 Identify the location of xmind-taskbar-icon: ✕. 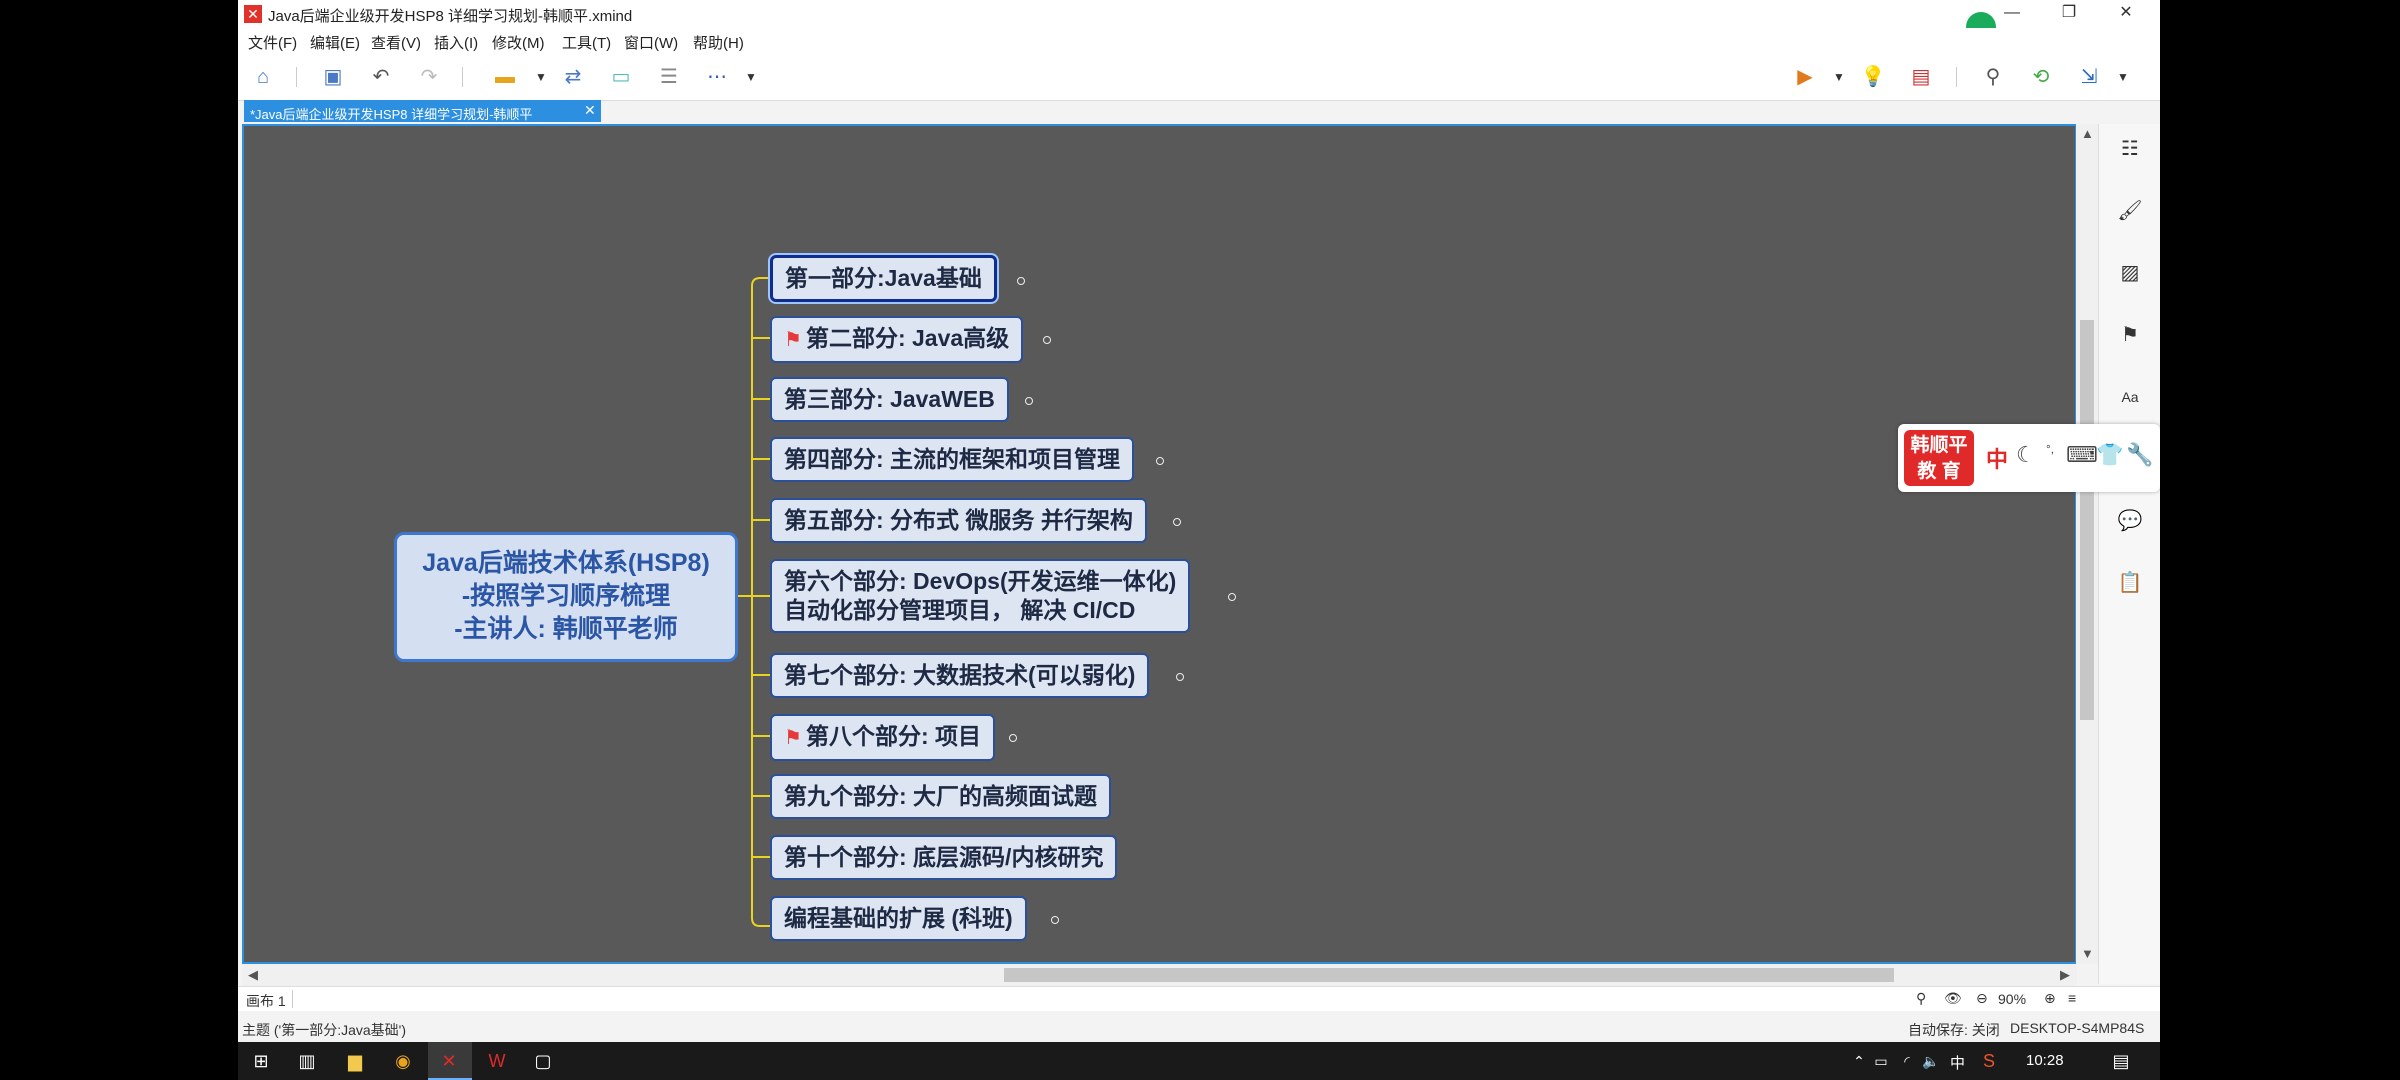
(449, 1061).